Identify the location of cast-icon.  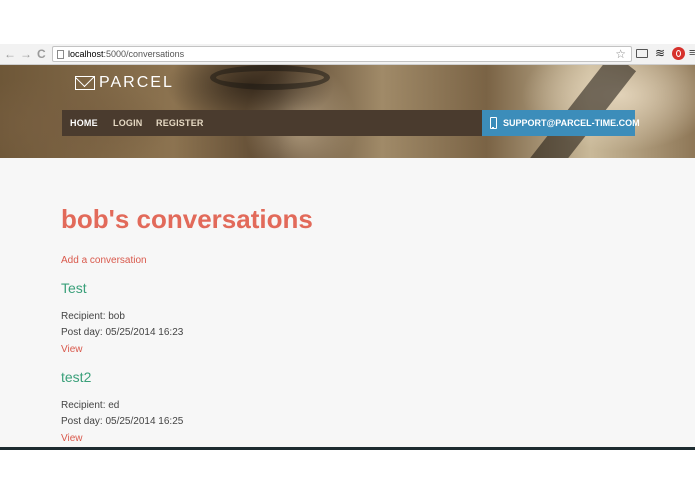
(642, 53).